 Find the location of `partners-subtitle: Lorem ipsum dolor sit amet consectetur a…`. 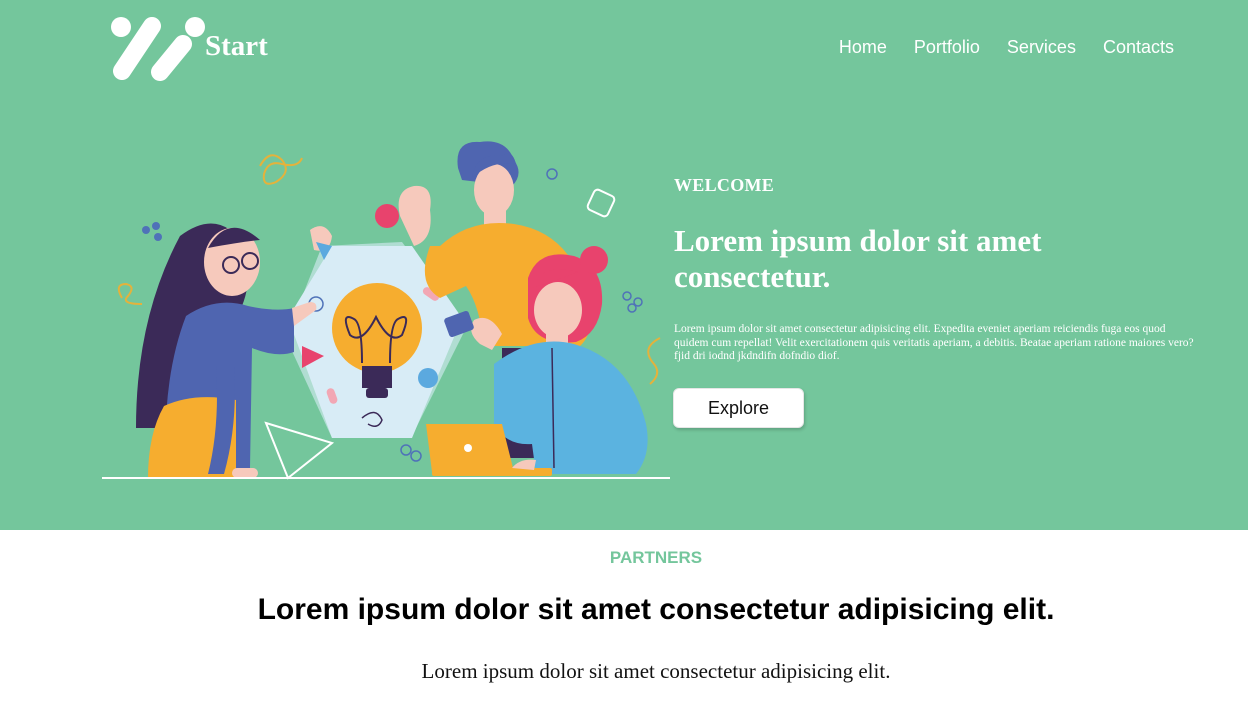

partners-subtitle: Lorem ipsum dolor sit amet consectetur a… is located at coordinates (656, 671).